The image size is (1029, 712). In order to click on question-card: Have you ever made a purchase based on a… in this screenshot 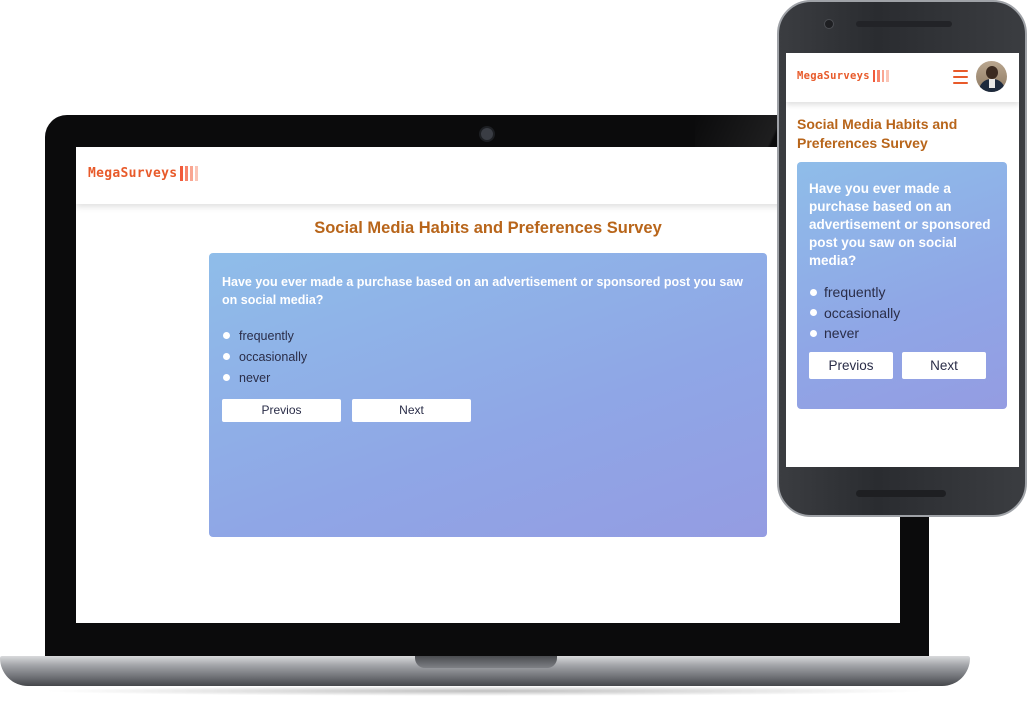, I will do `click(902, 285)`.